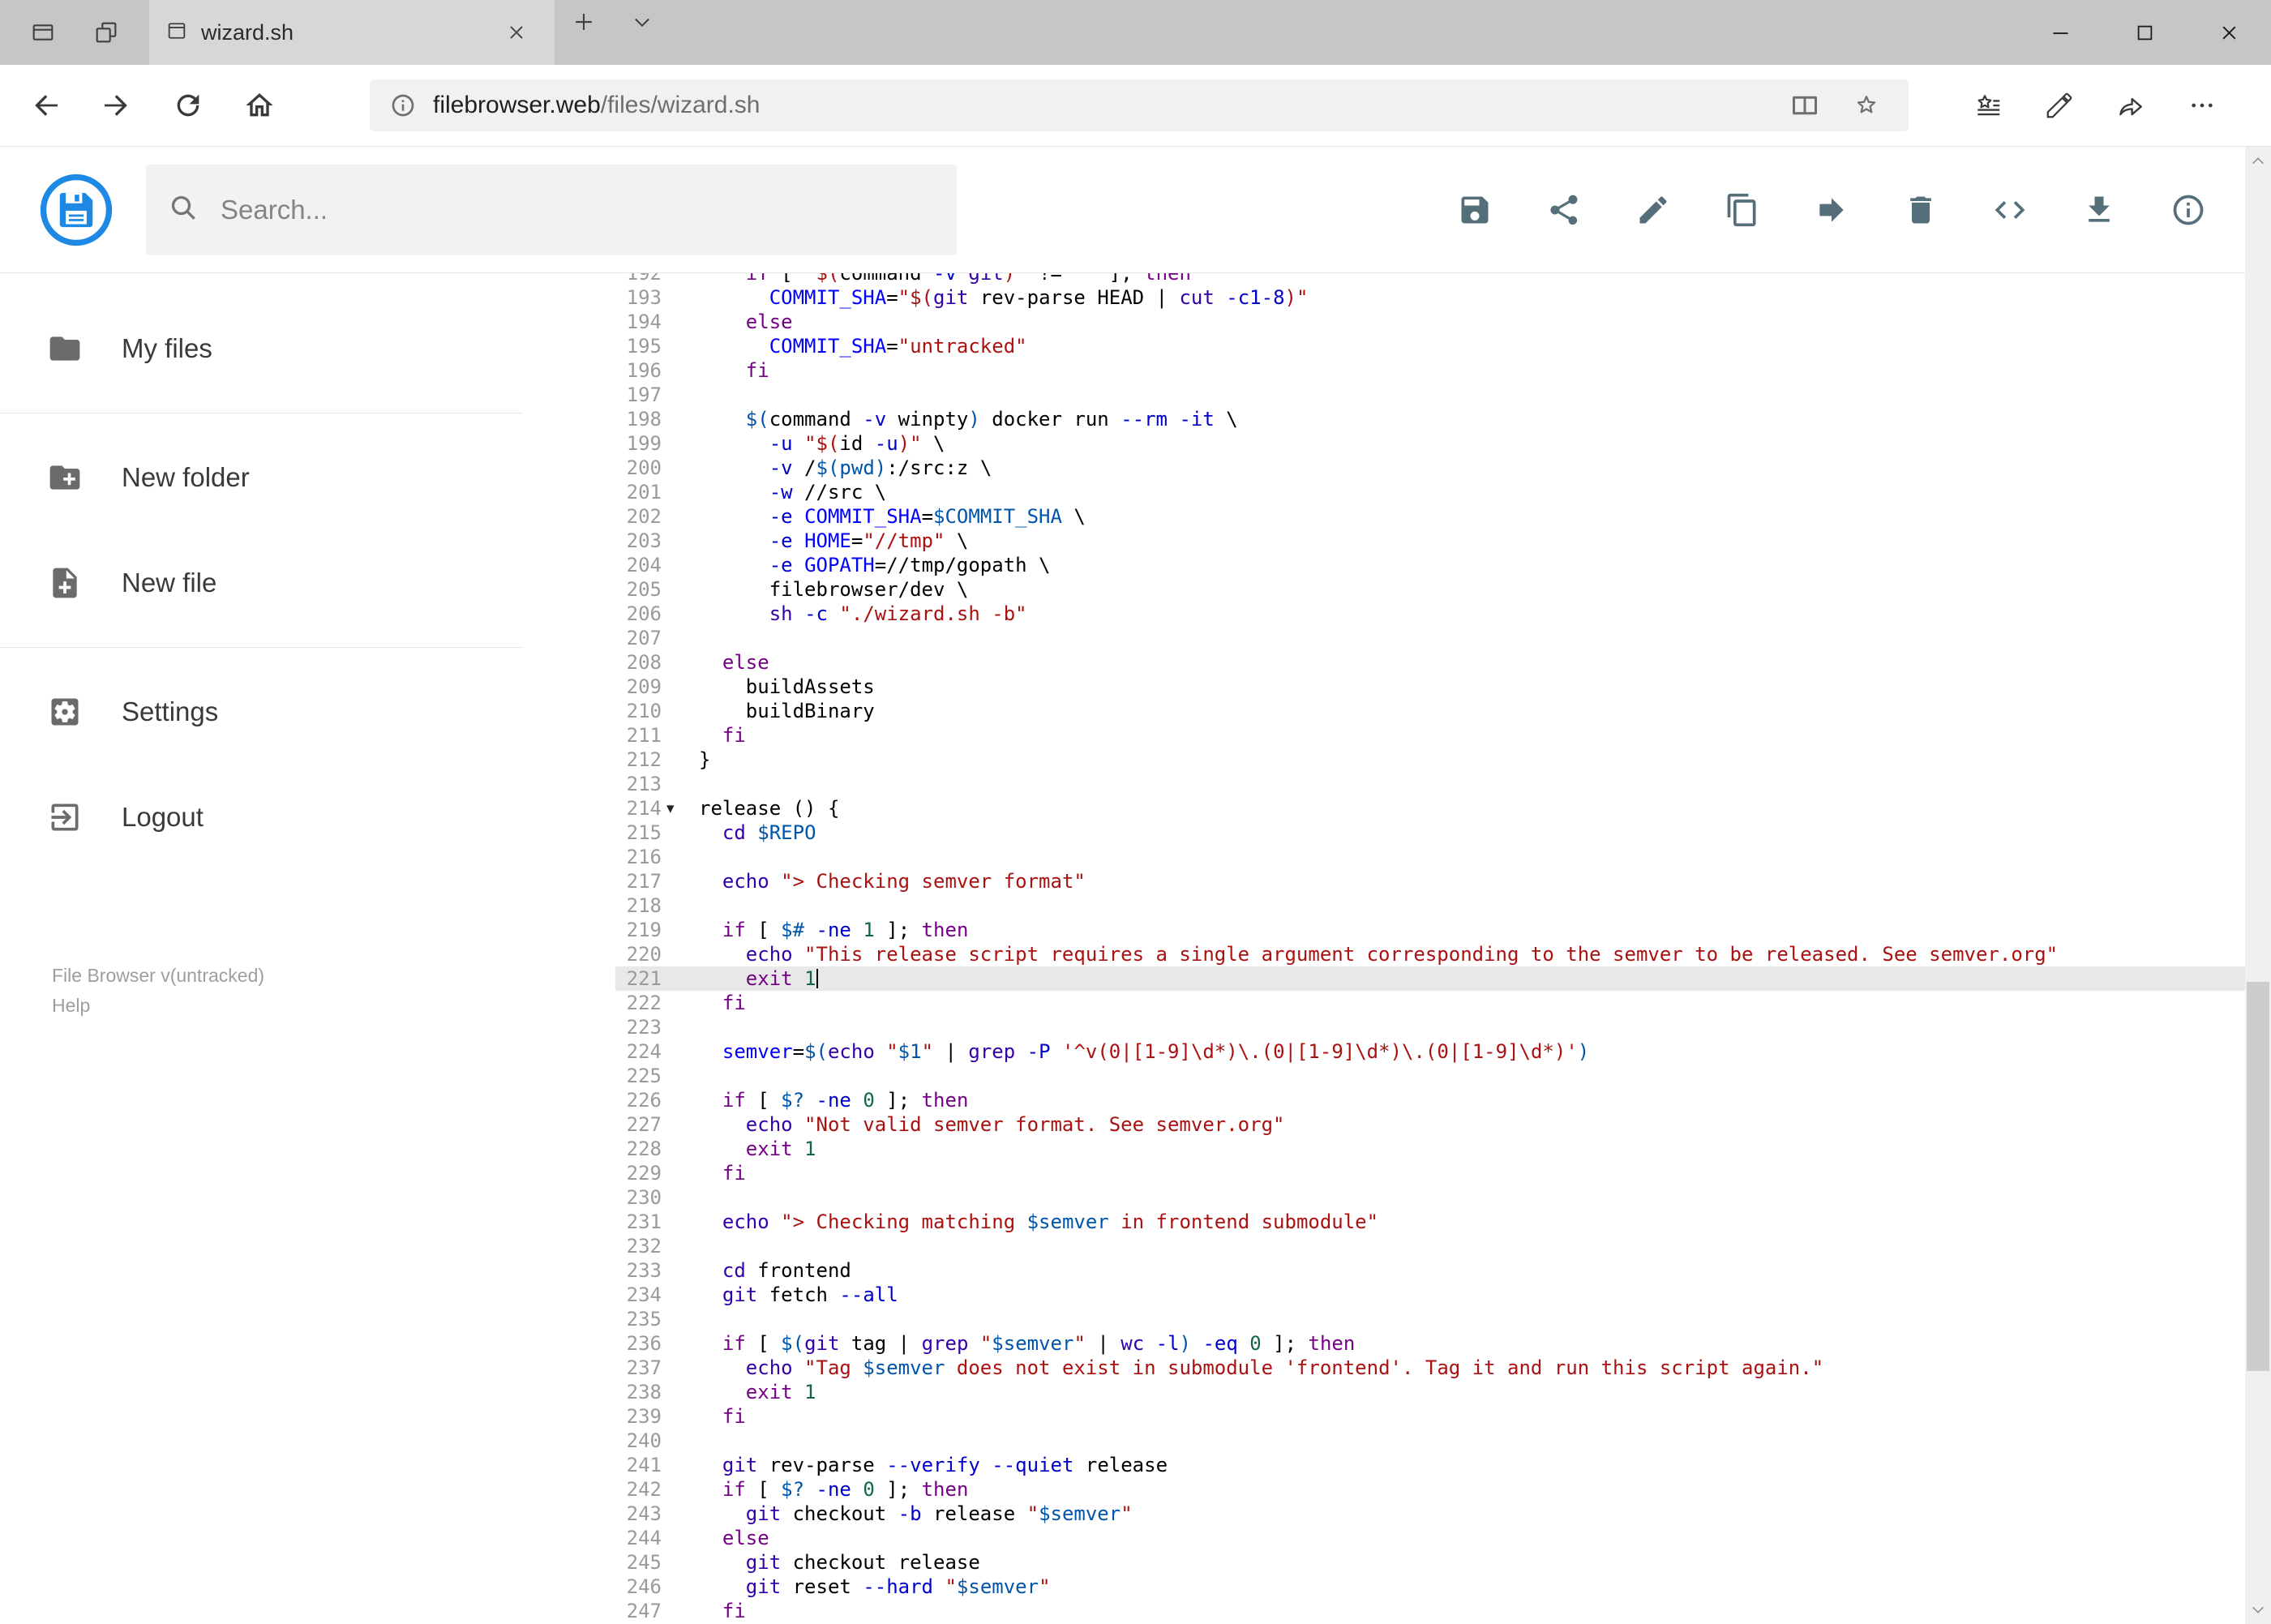 The height and width of the screenshot is (1624, 2271). What do you see at coordinates (352, 33) in the screenshot?
I see `browser-tab: wizard.sh` at bounding box center [352, 33].